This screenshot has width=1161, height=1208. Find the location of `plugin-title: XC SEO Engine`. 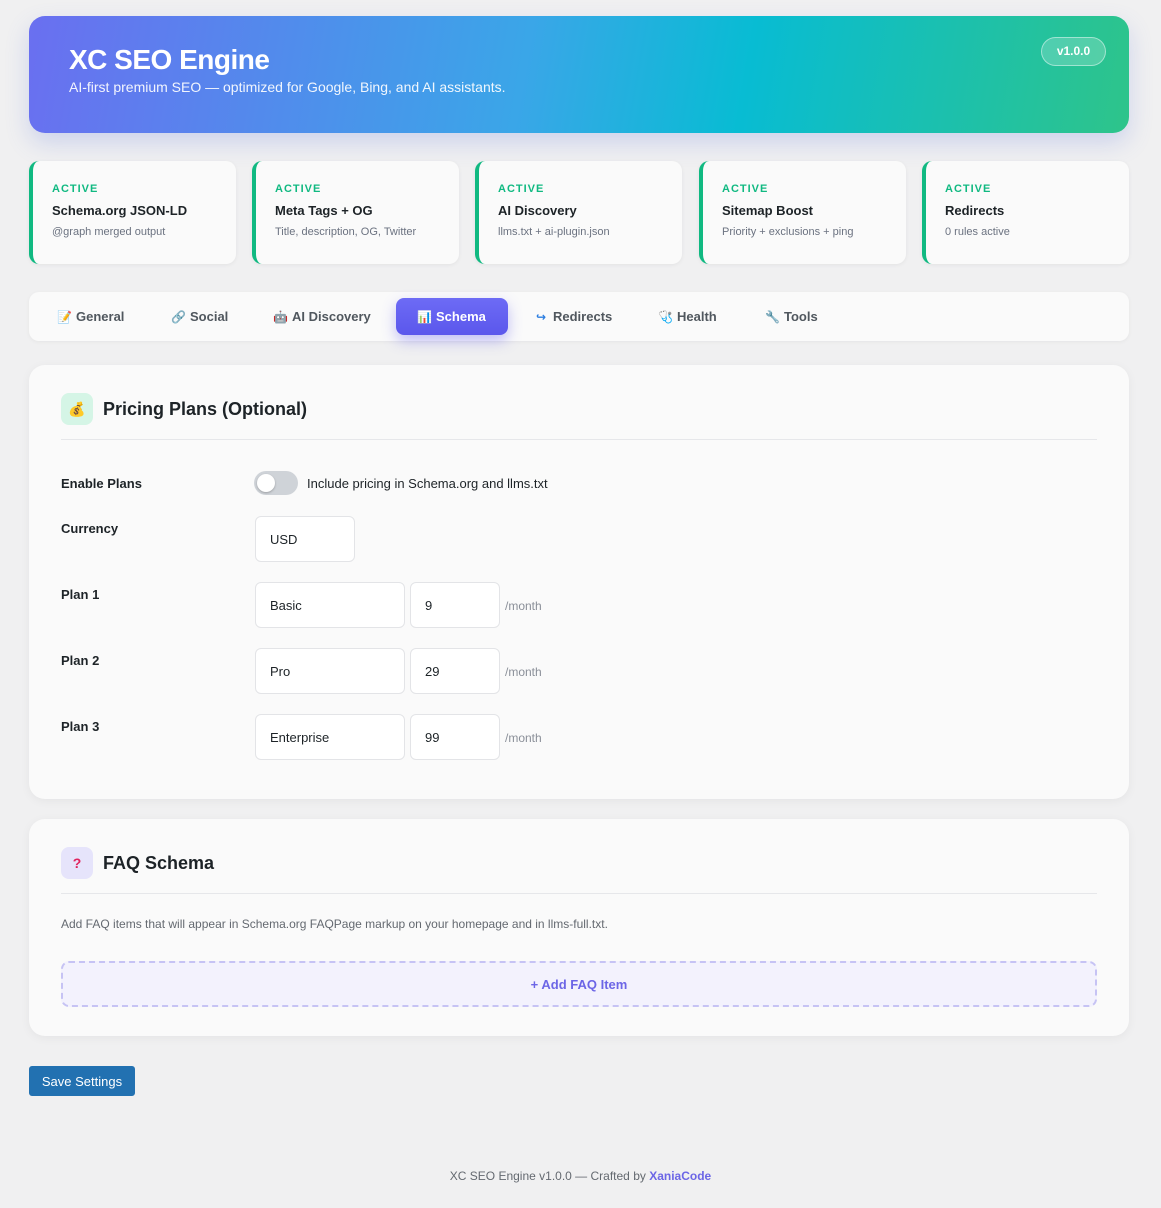

plugin-title: XC SEO Engine is located at coordinates (169, 59).